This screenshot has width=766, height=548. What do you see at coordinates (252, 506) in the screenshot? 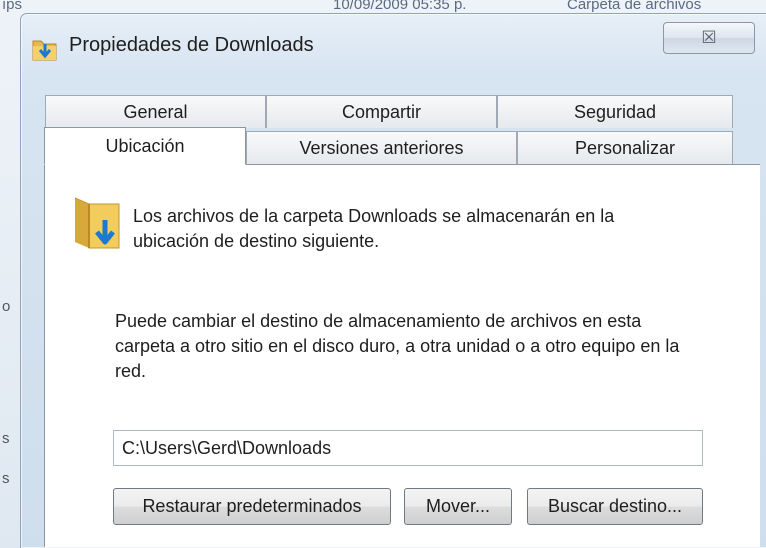
I see `restore-defaults-button: Restaurar predeterminados` at bounding box center [252, 506].